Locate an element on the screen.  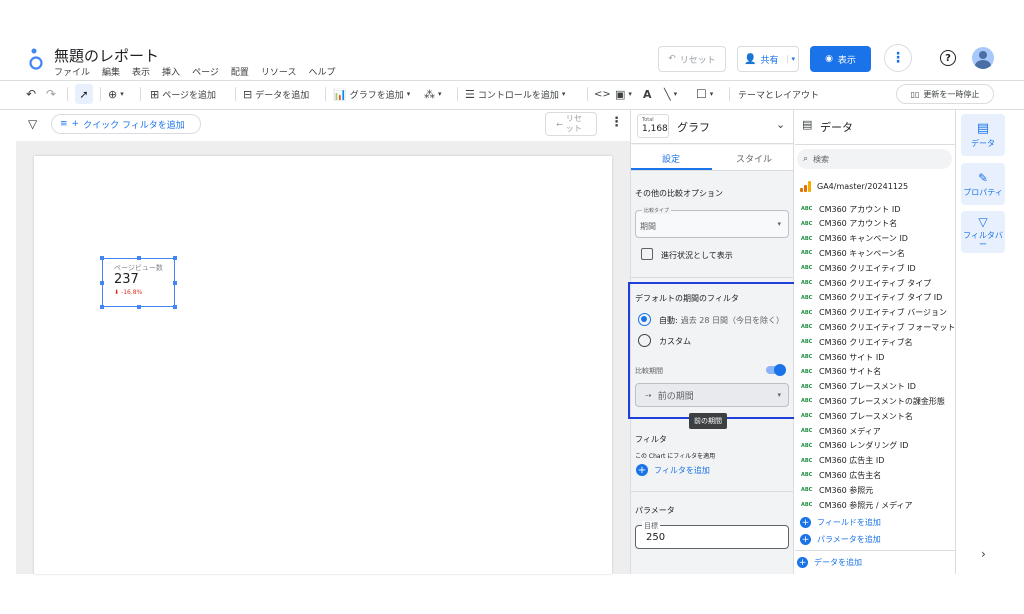
menu-arrange: 配置 is located at coordinates (240, 71).